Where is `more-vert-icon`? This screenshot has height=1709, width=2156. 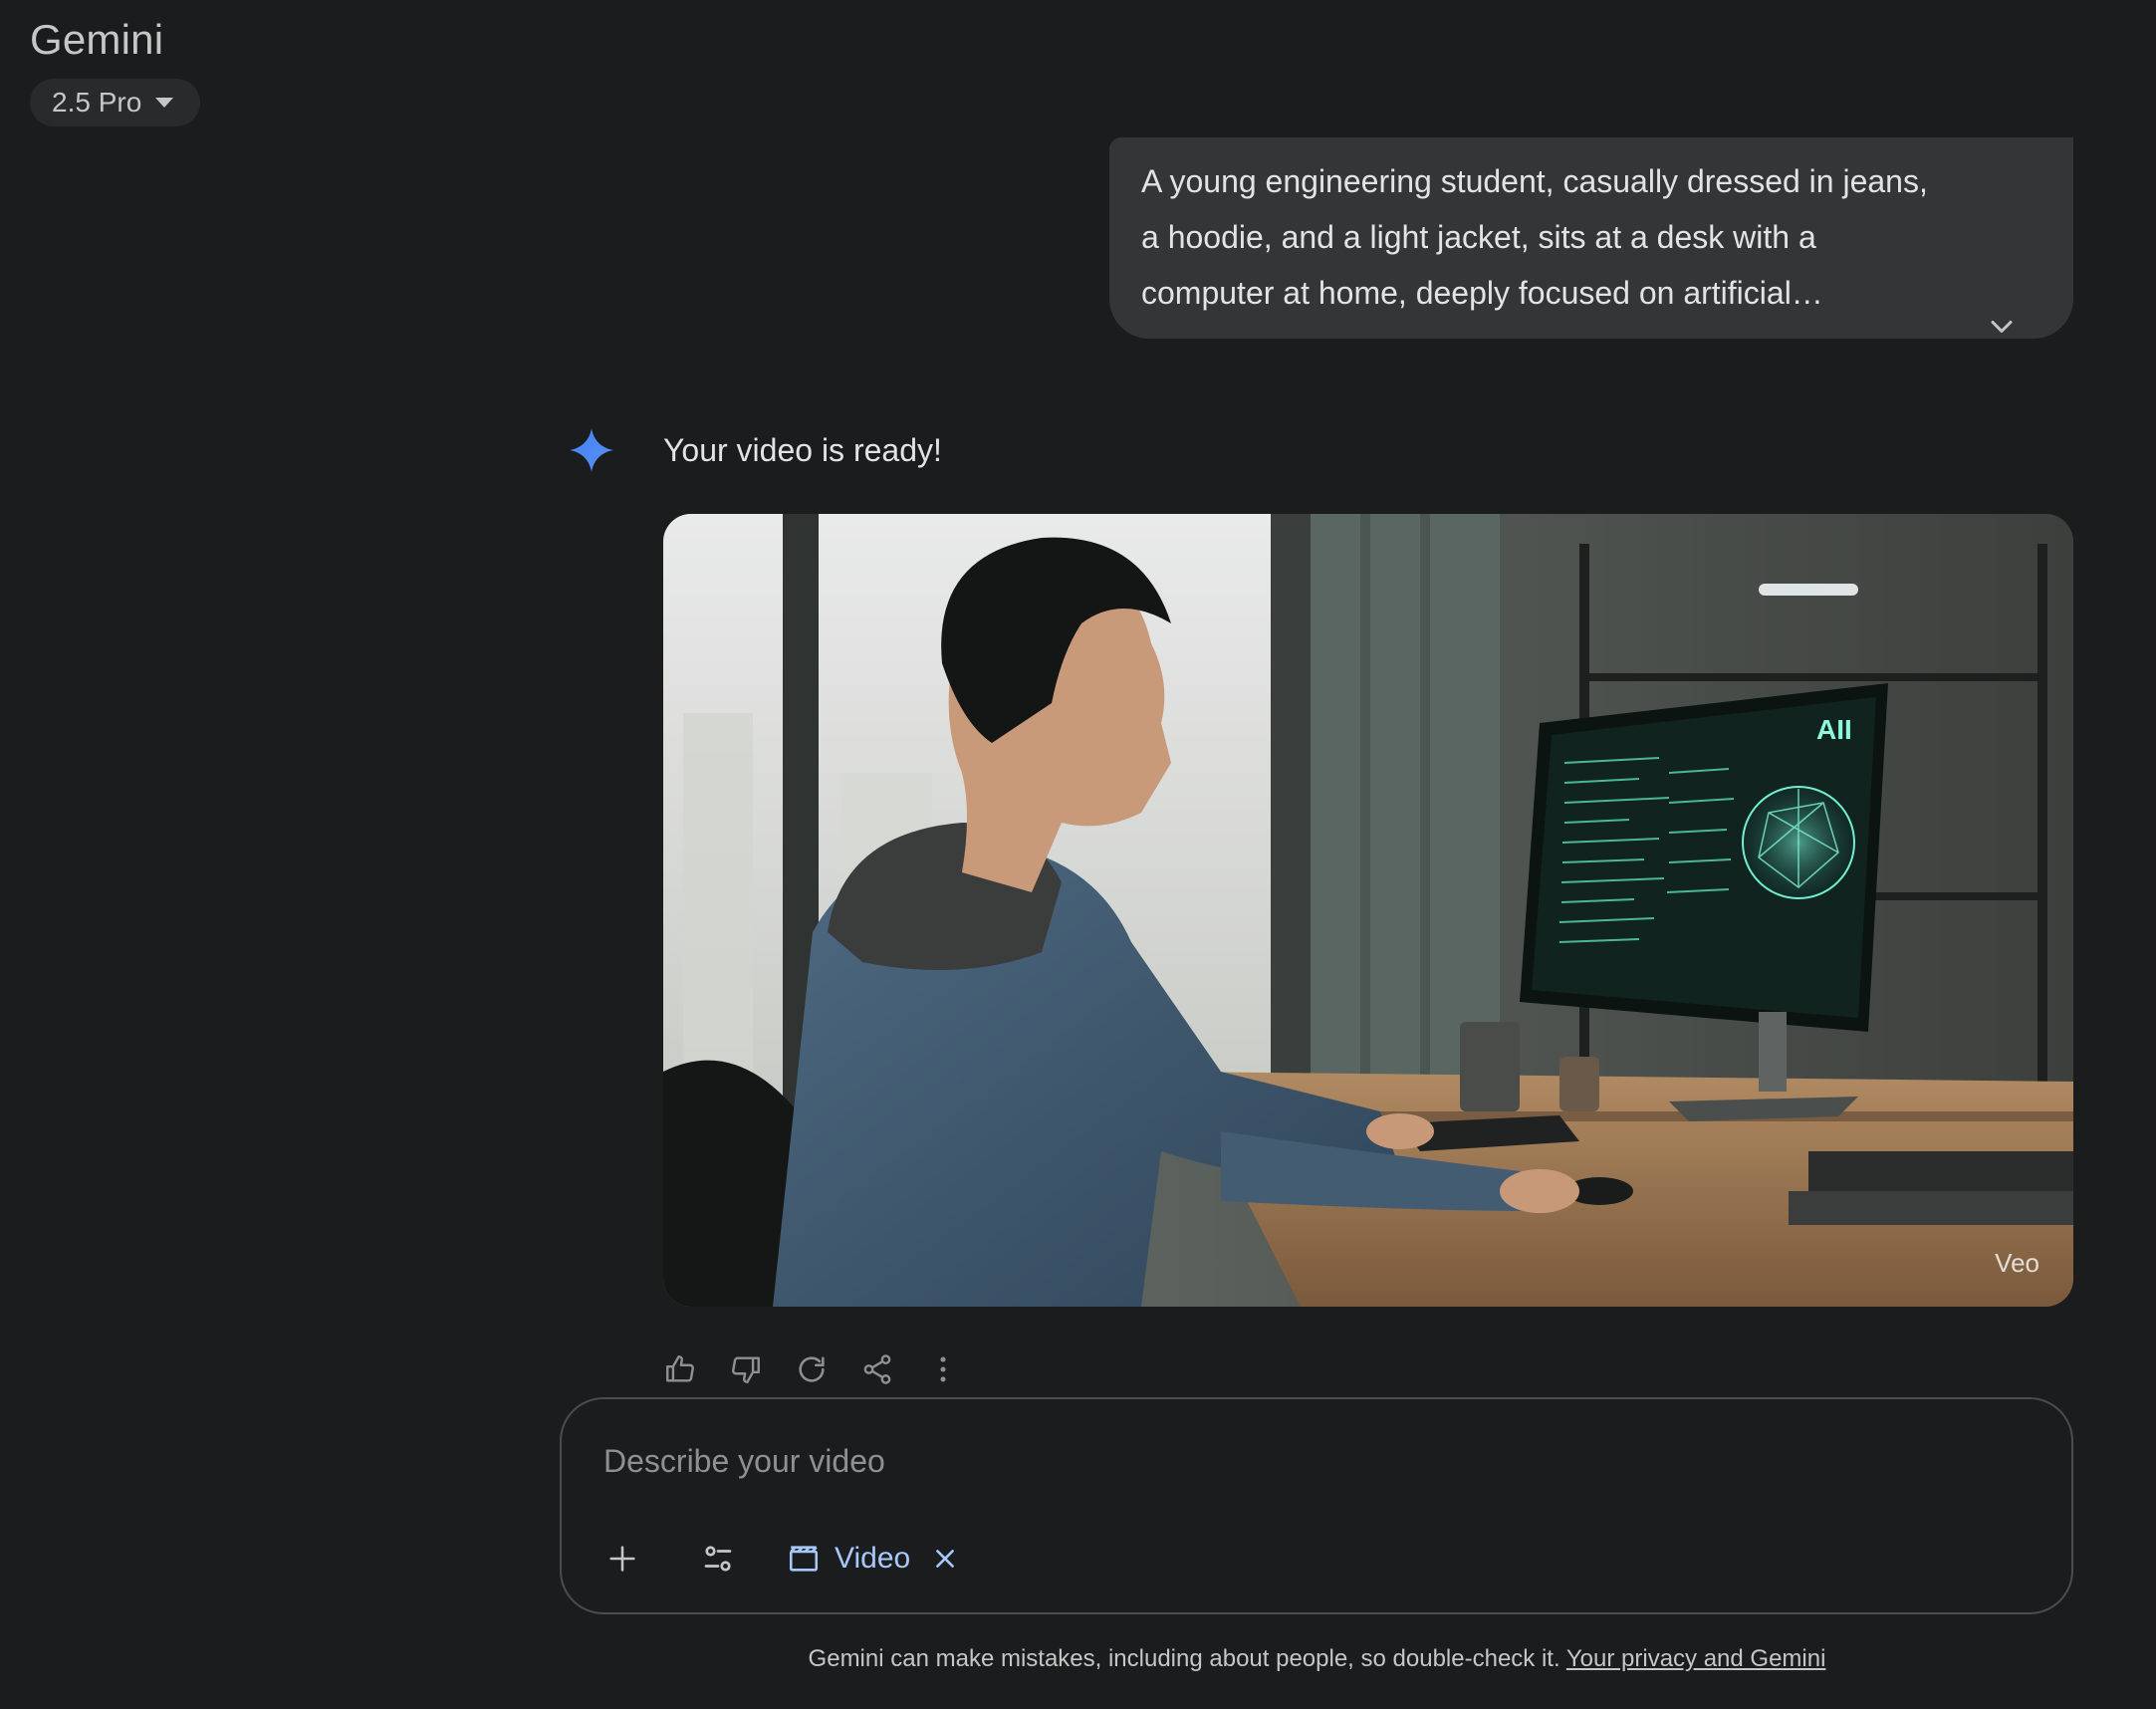 more-vert-icon is located at coordinates (943, 1369).